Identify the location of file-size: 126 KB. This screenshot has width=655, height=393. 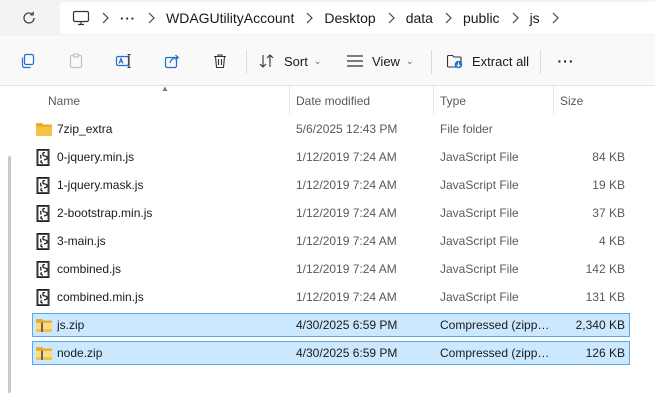
(605, 353).